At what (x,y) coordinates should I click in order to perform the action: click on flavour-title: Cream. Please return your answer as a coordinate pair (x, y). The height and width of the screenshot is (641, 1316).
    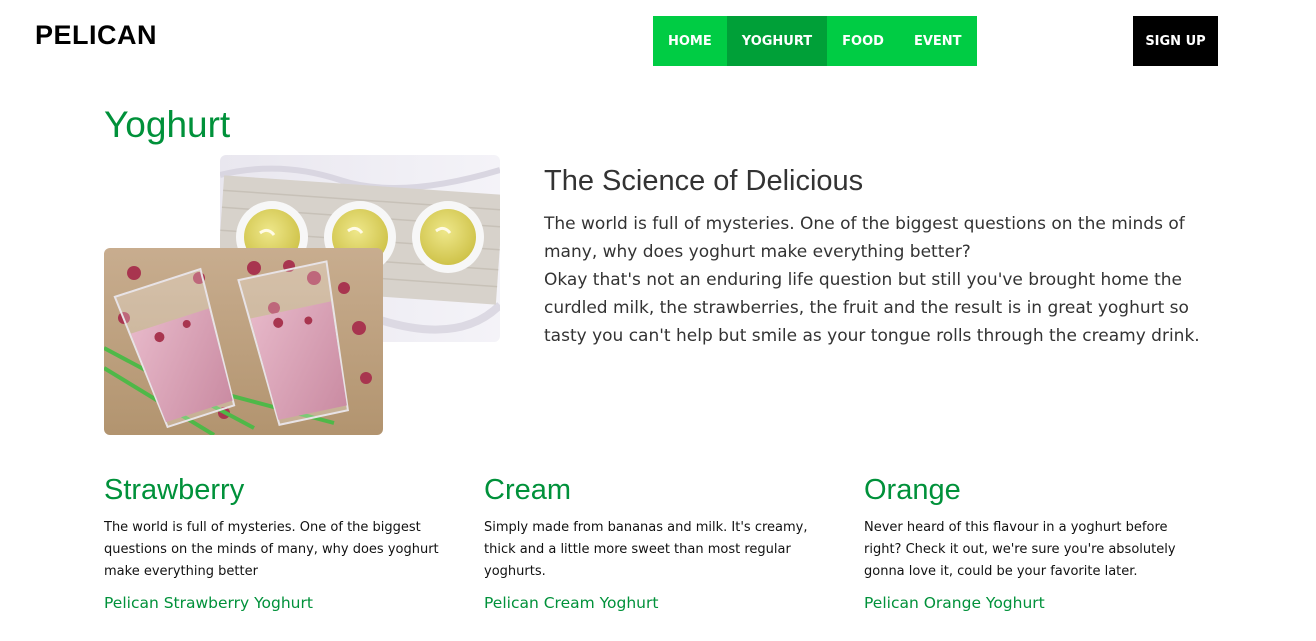
    Looking at the image, I should click on (528, 490).